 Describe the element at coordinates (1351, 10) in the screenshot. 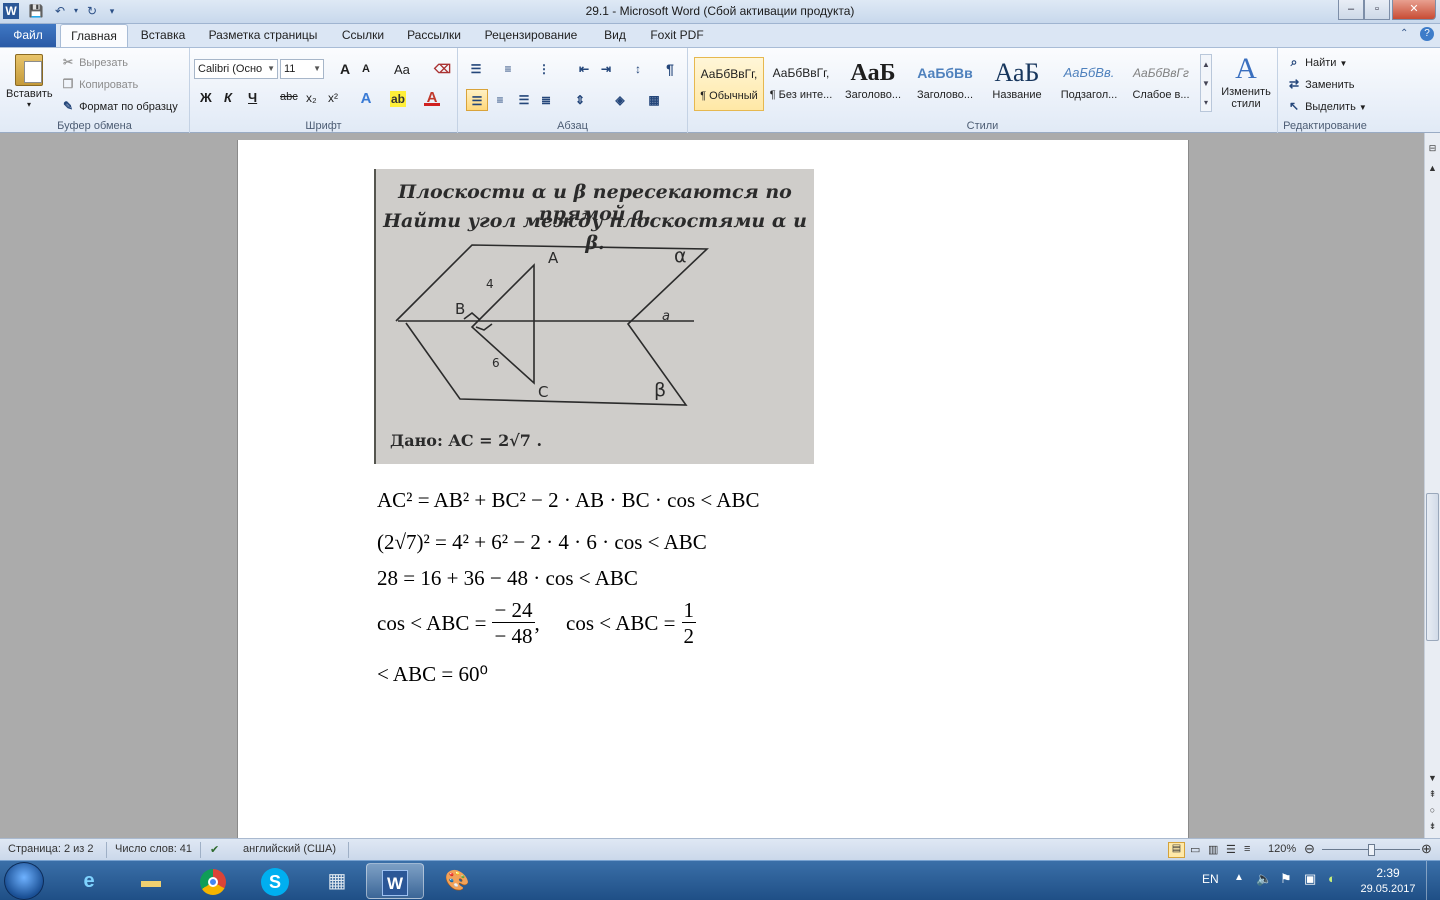

I see `minimize-button: –` at that location.